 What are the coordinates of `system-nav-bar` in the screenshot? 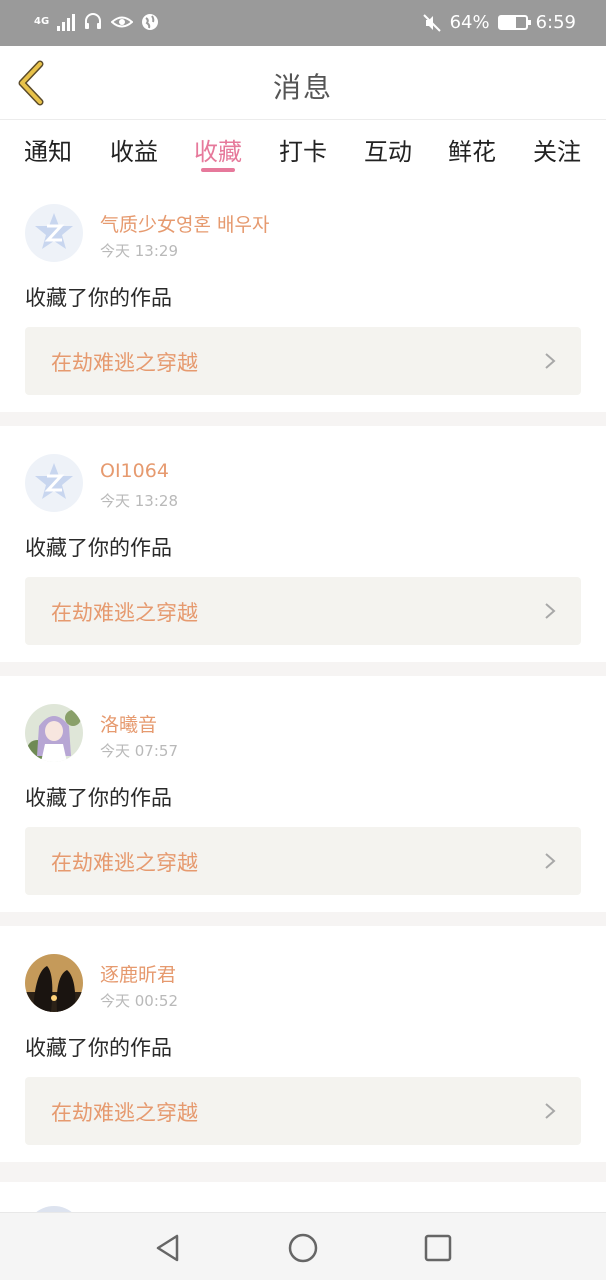 It's located at (303, 1246).